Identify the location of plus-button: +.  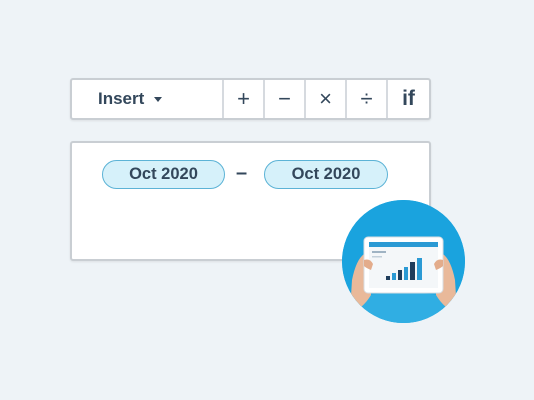
(244, 99).